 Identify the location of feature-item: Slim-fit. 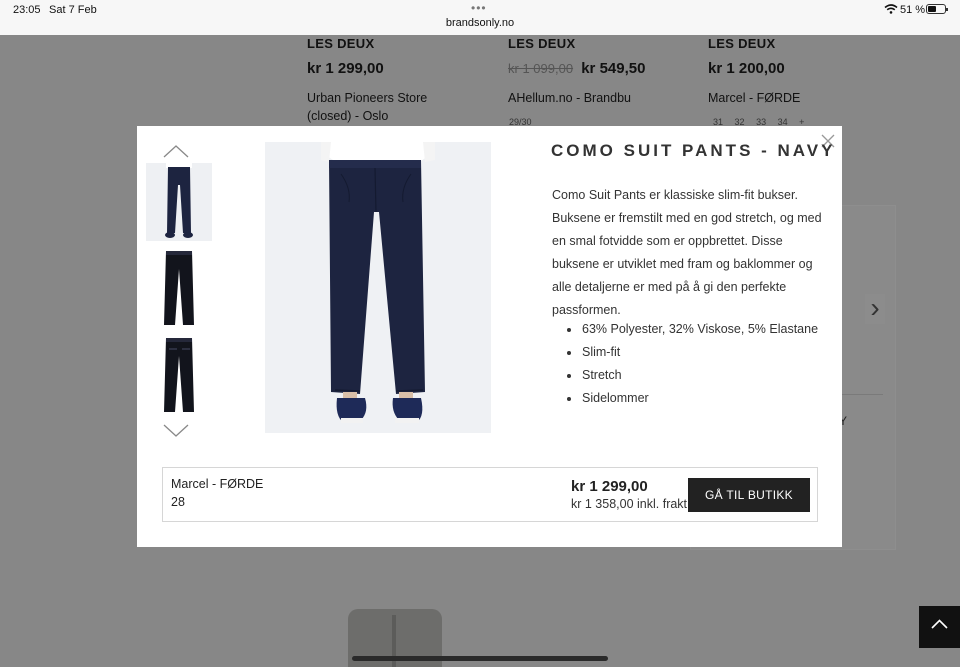
(692, 352).